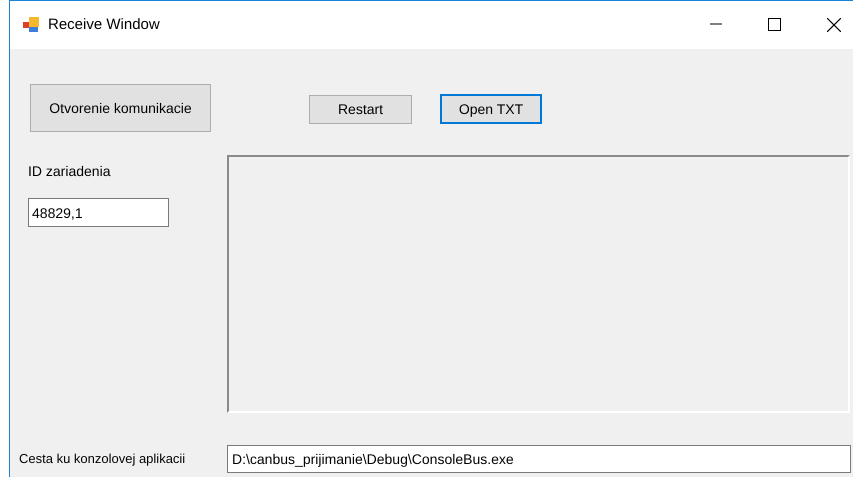 This screenshot has width=853, height=477. What do you see at coordinates (104, 24) in the screenshot?
I see `window-title: Receive Window` at bounding box center [104, 24].